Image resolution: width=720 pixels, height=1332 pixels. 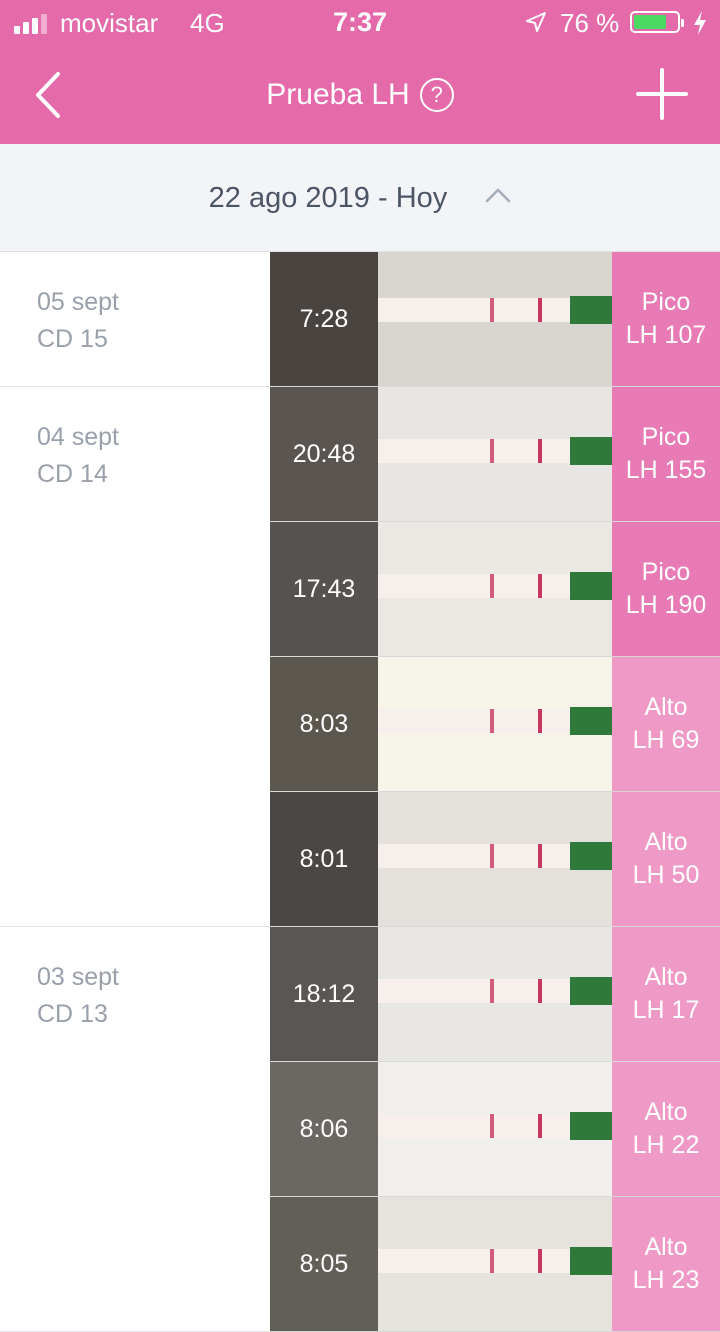 What do you see at coordinates (666, 1129) in the screenshot?
I see `lh-result-badge: Alto LH 22` at bounding box center [666, 1129].